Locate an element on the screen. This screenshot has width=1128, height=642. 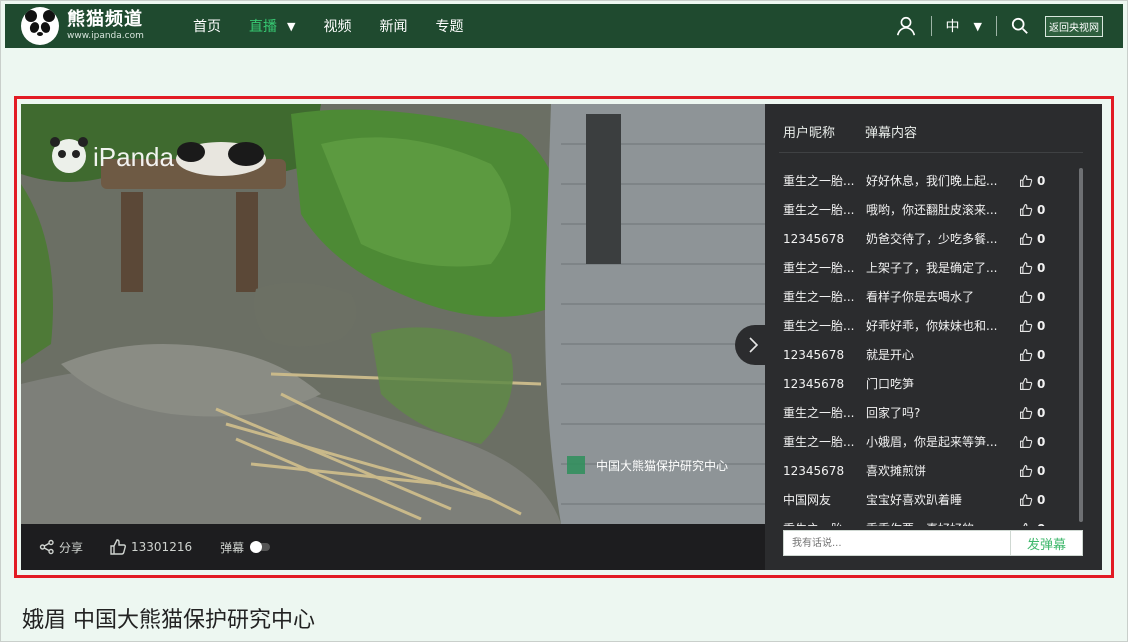
danmu-row: 重生之一胎... 上架子了，我是确定了... 0 is located at coordinates (928, 267).